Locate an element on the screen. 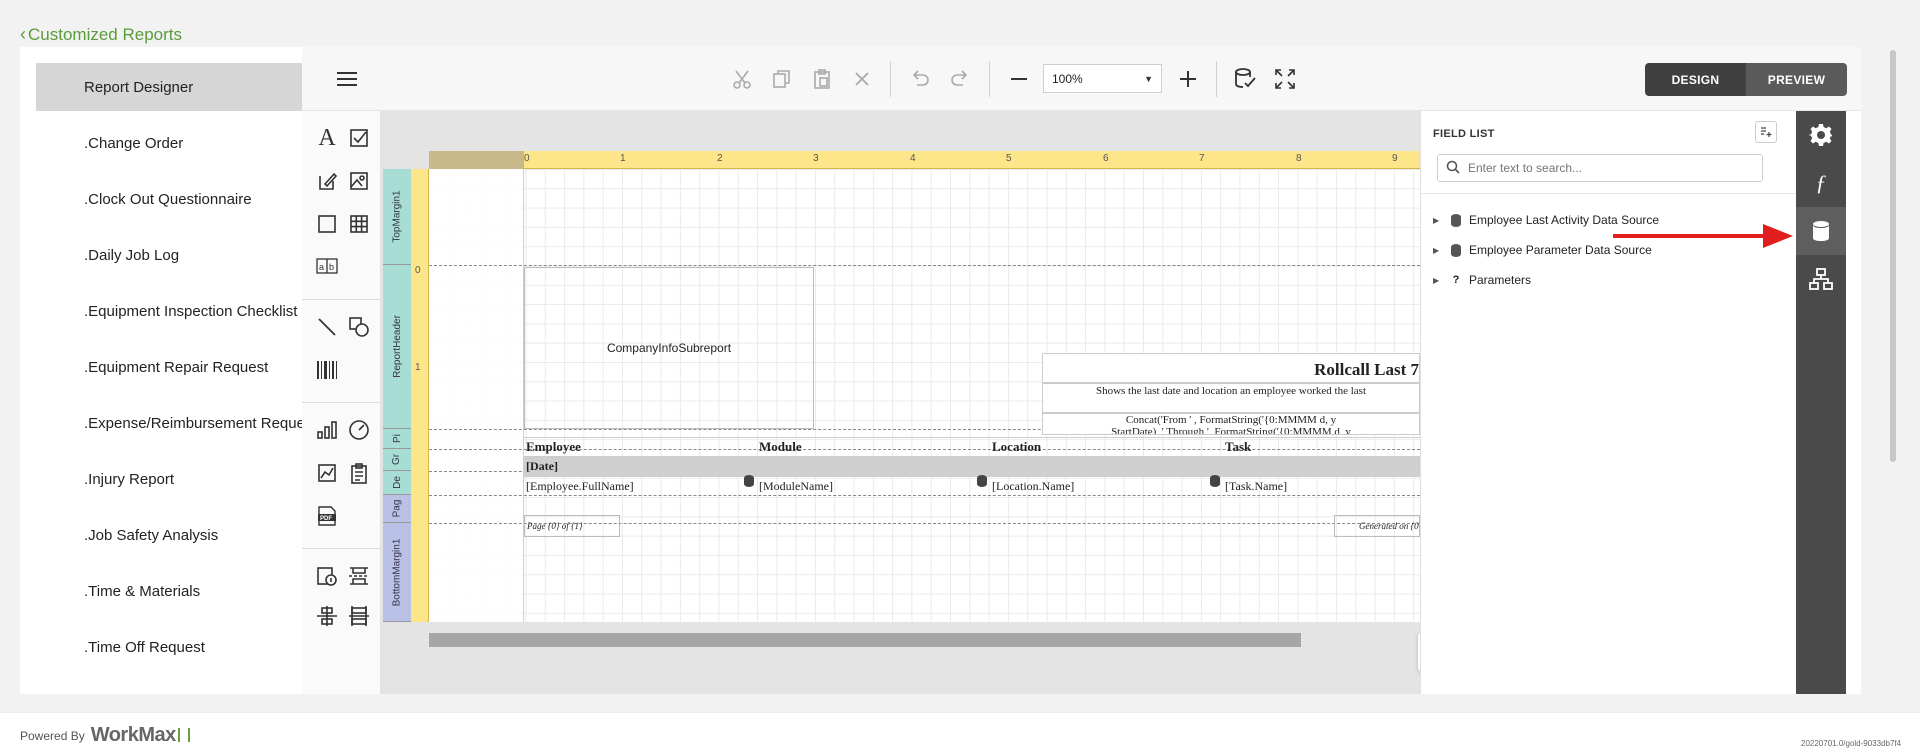 The height and width of the screenshot is (753, 1920). sidebar-item-equipment-inspection-checklist: .Equipment Inspection Checklist is located at coordinates (169, 311).